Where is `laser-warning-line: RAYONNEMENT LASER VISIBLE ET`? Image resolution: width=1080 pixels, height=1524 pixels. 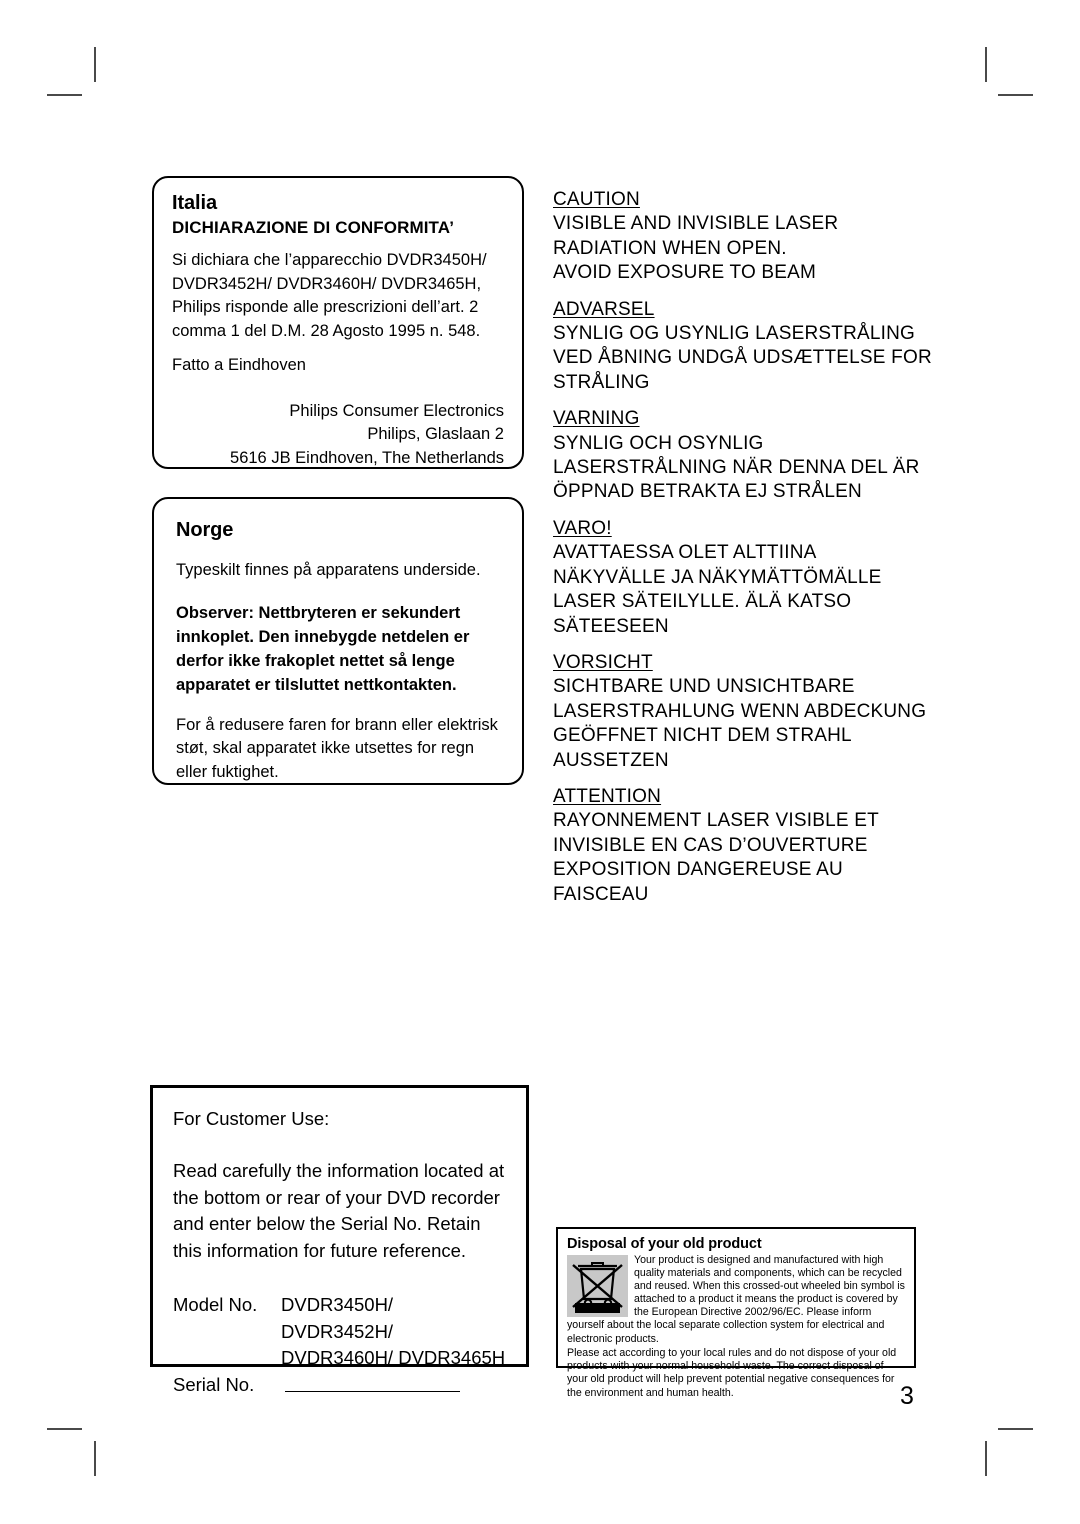
laser-warning-line: RAYONNEMENT LASER VISIBLE ET is located at coordinates (716, 821).